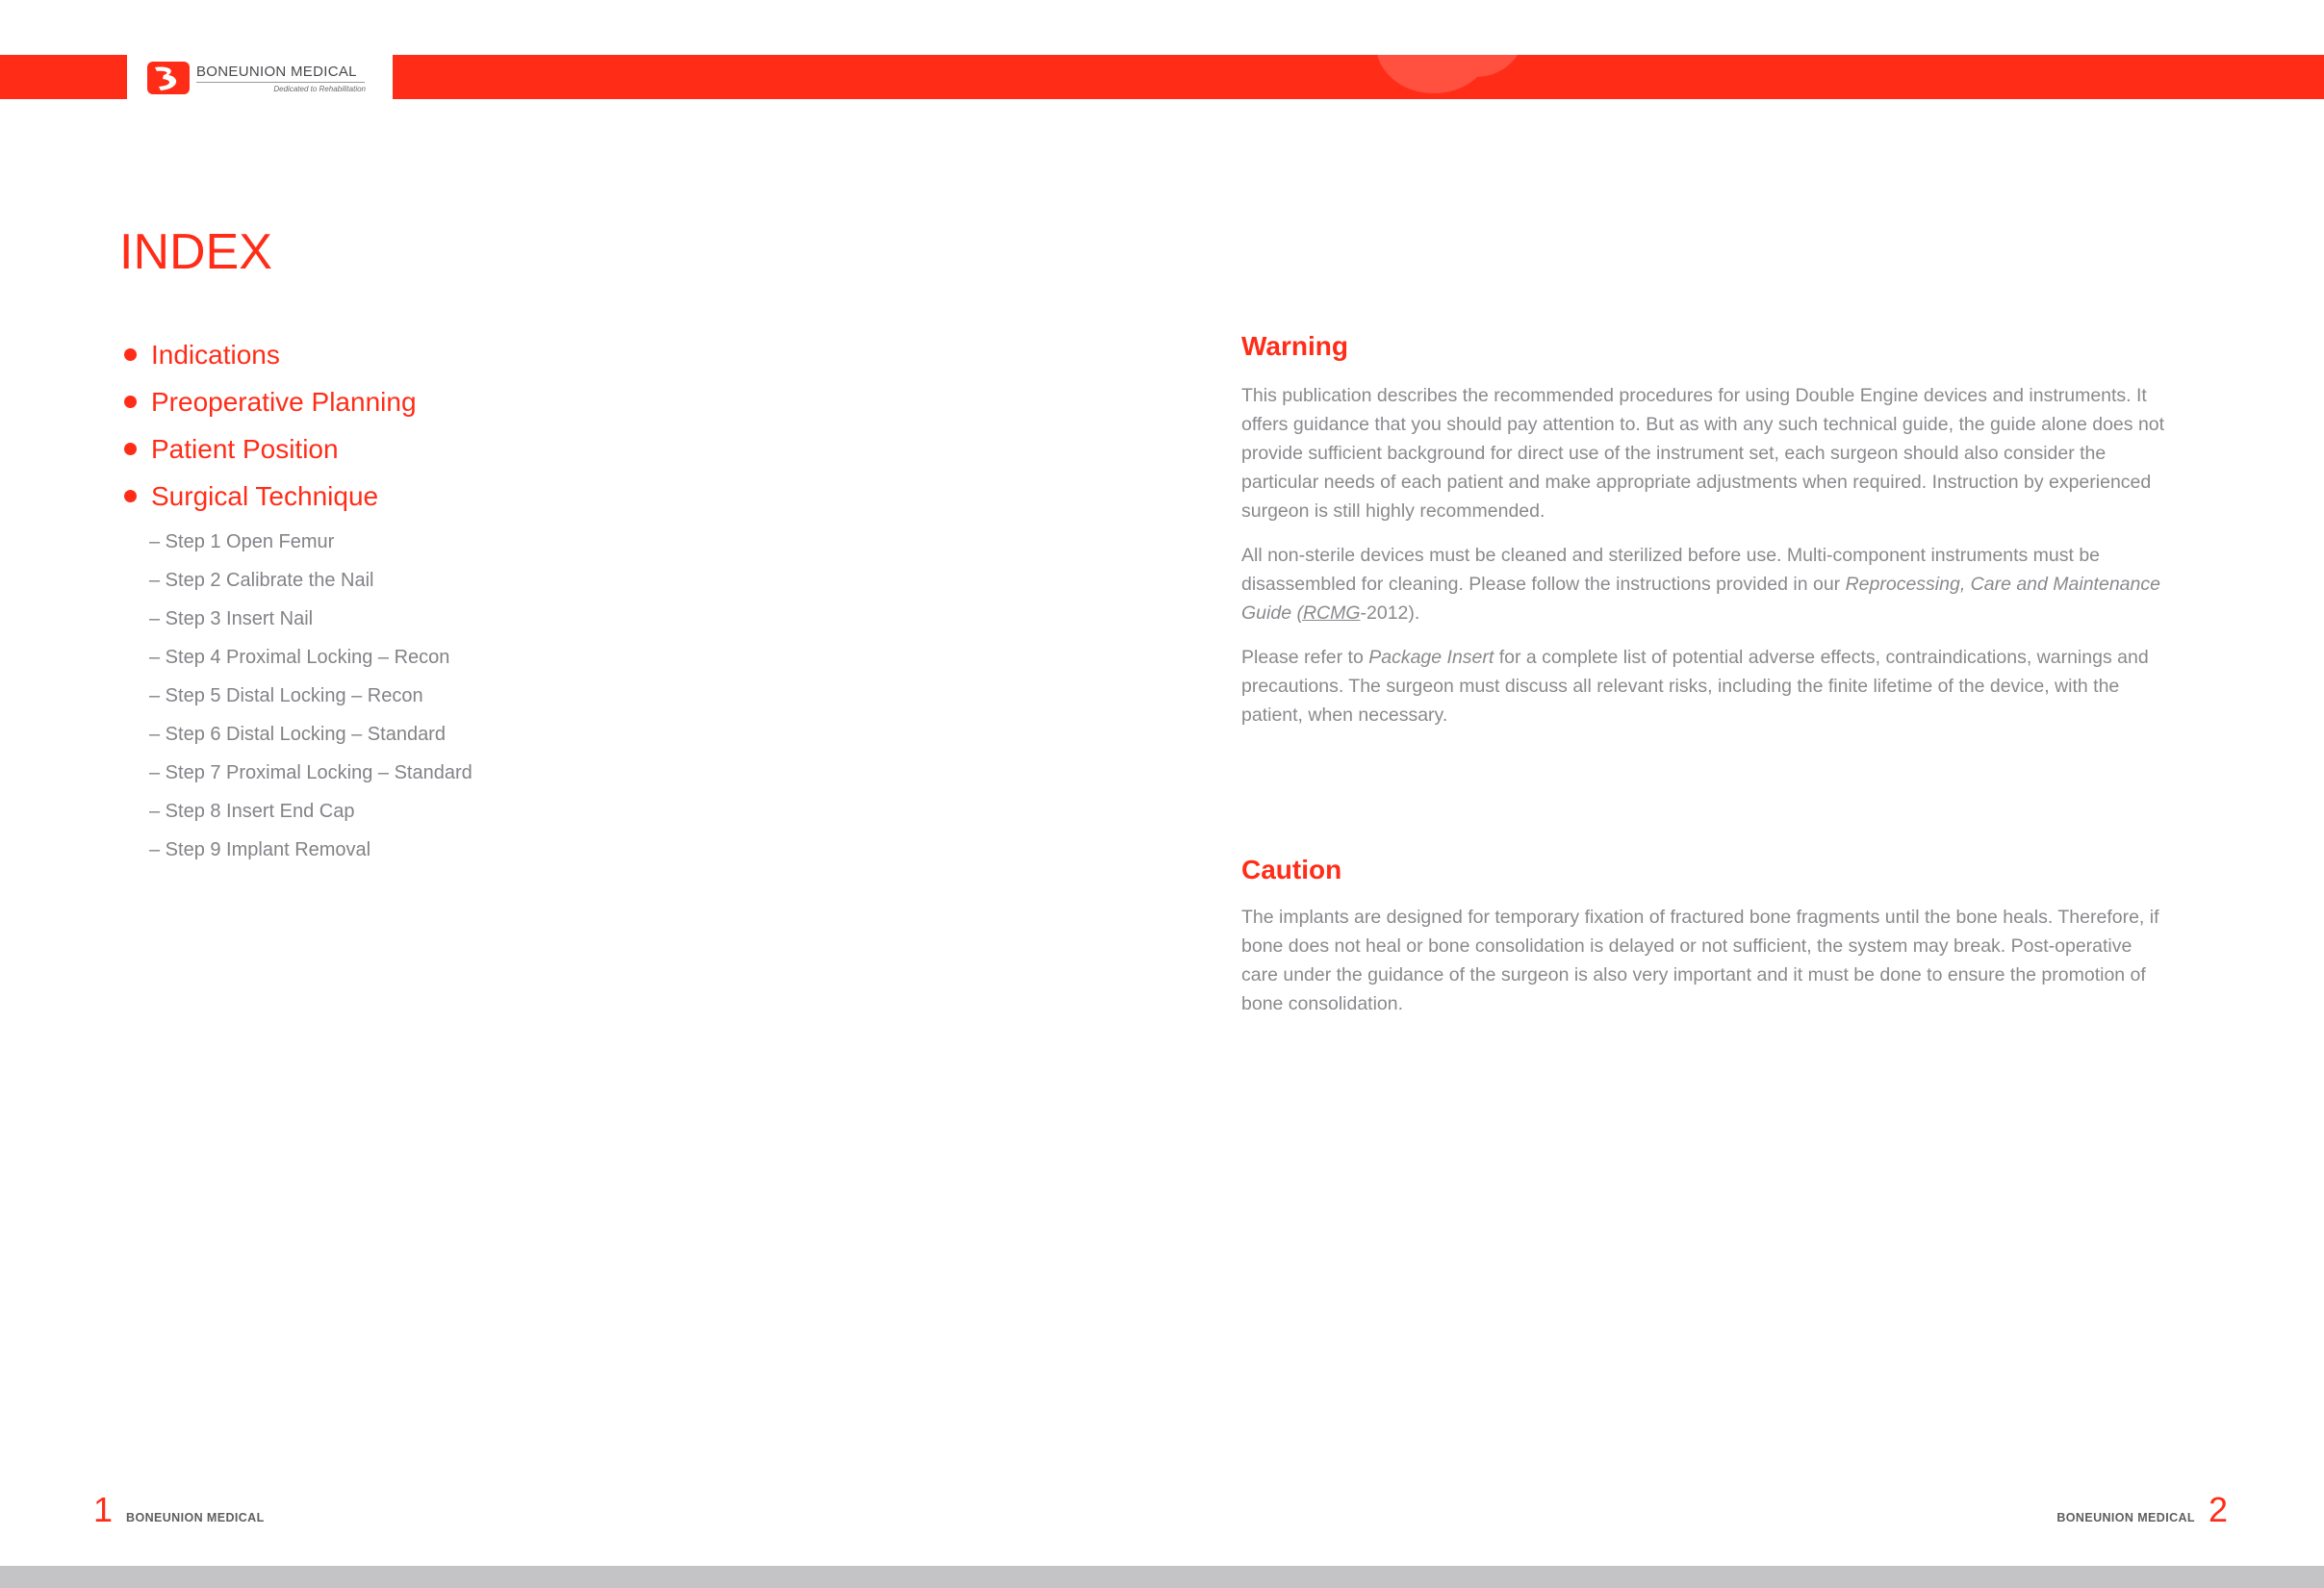 This screenshot has height=1588, width=2324. What do you see at coordinates (245, 448) in the screenshot?
I see `index-item-label: Patient Position` at bounding box center [245, 448].